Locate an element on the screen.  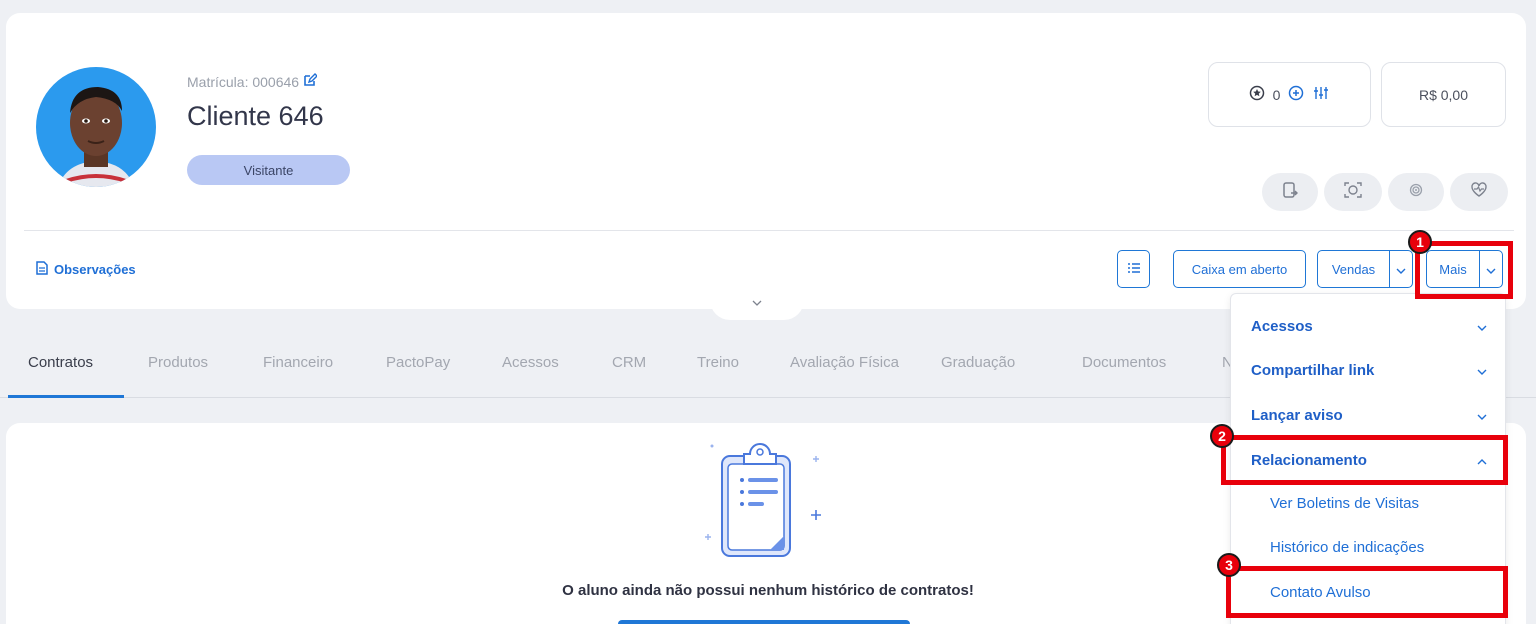
observacoes-label: Observações is located at coordinates (95, 269).